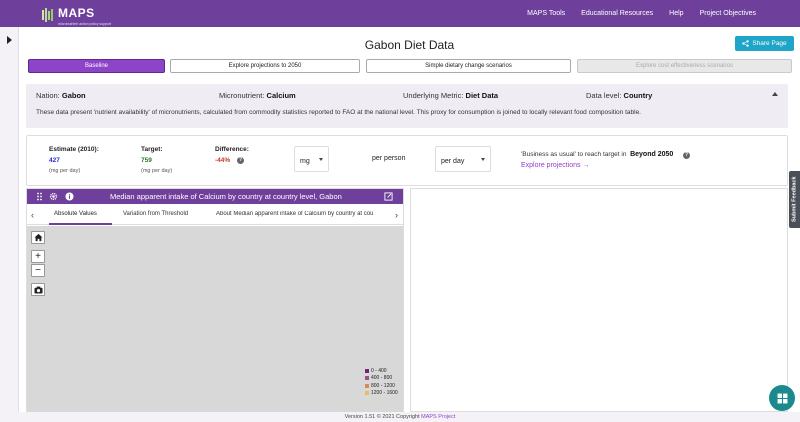 The height and width of the screenshot is (422, 800). I want to click on home-icon, so click(38, 237).